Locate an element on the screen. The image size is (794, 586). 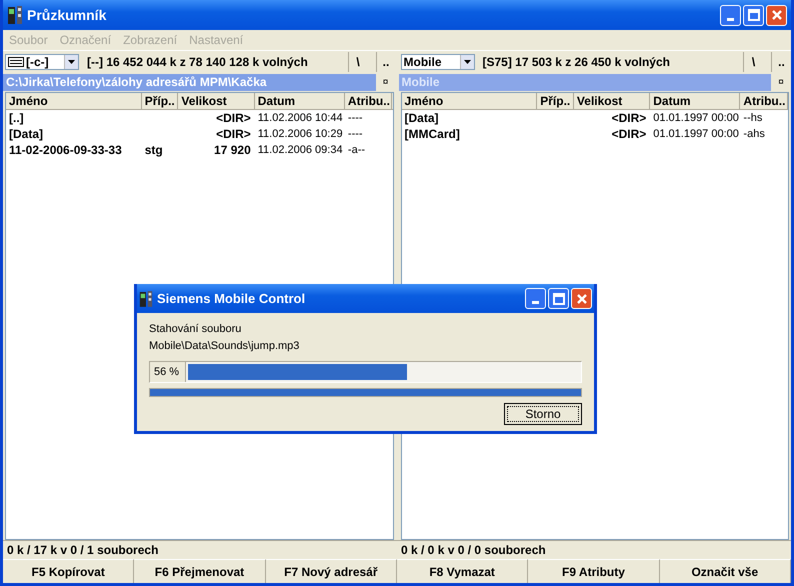
table-cell-text: --hs is located at coordinates (752, 118).